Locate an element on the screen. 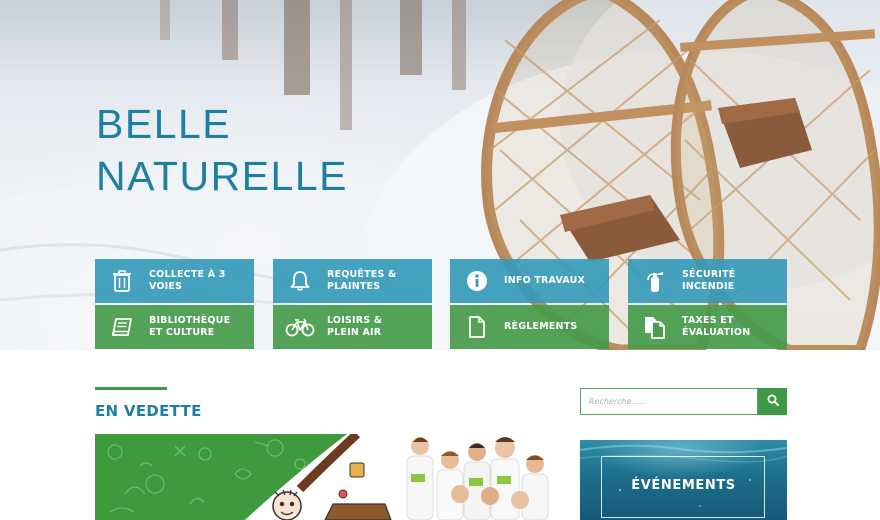 The height and width of the screenshot is (520, 880). hero-title: BELLE NATURELLE is located at coordinates (222, 150).